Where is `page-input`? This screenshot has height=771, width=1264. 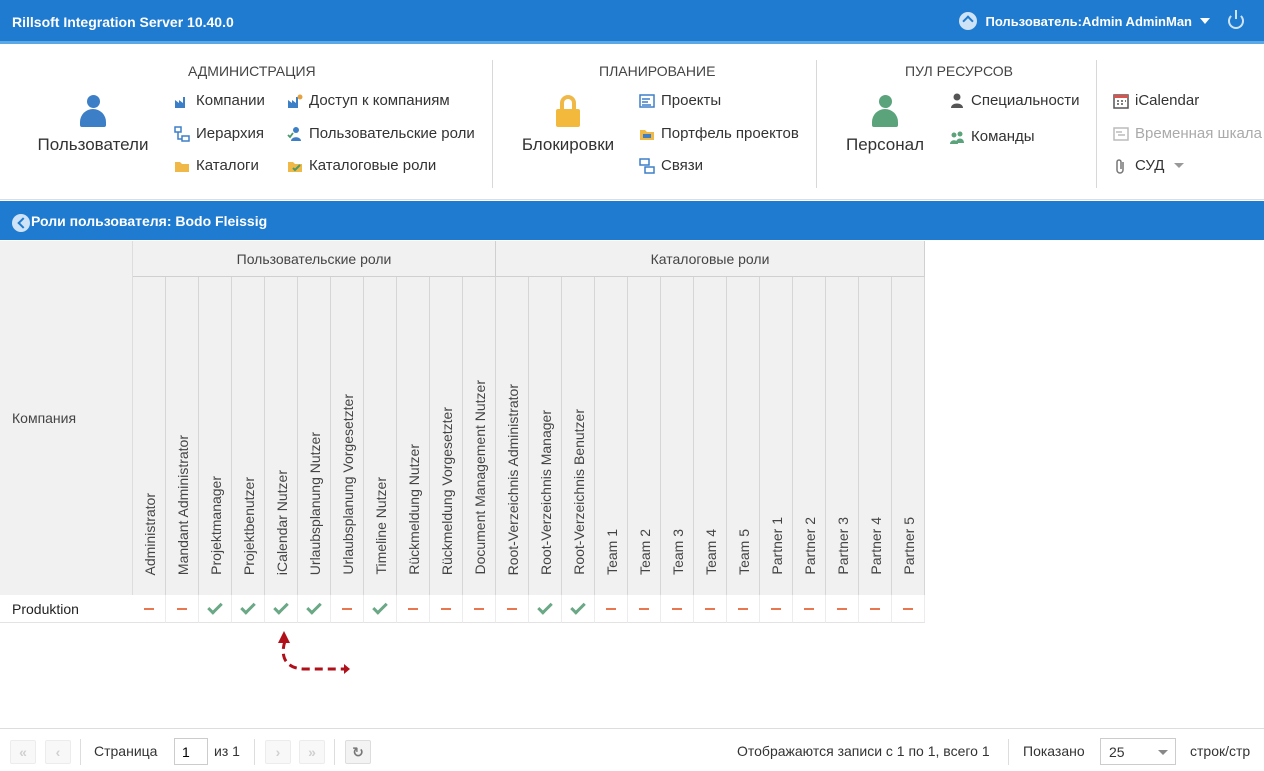
page-input is located at coordinates (191, 751).